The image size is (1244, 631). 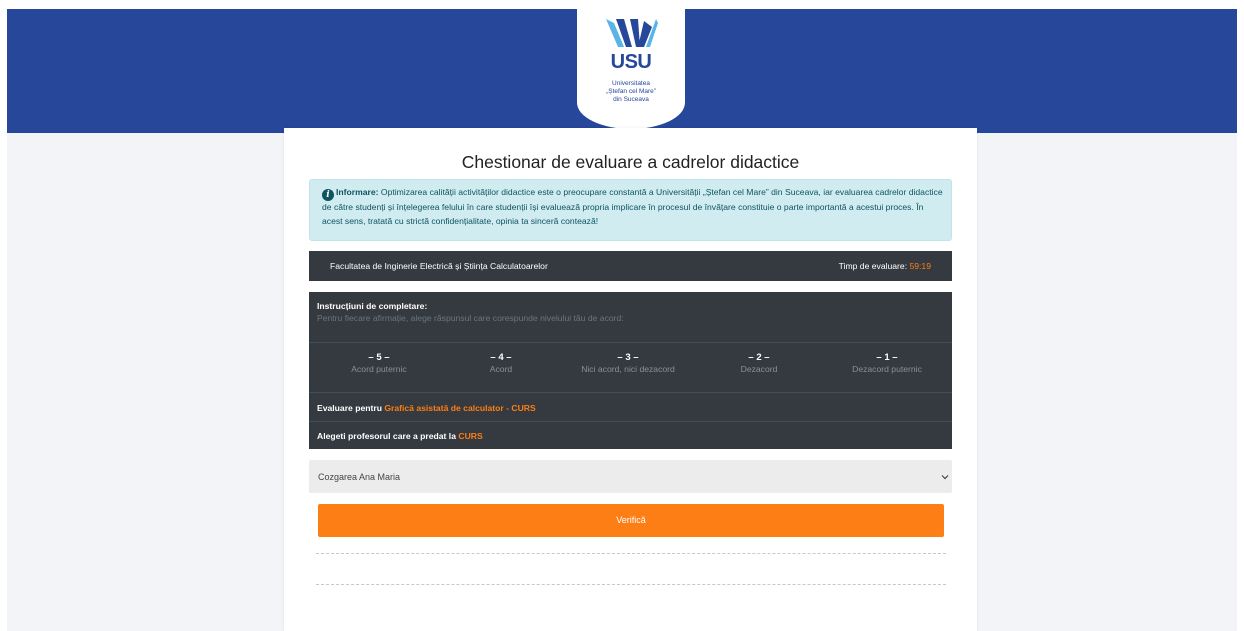 I want to click on course-name: Grafică asistată de calculator - CURS, so click(x=460, y=408).